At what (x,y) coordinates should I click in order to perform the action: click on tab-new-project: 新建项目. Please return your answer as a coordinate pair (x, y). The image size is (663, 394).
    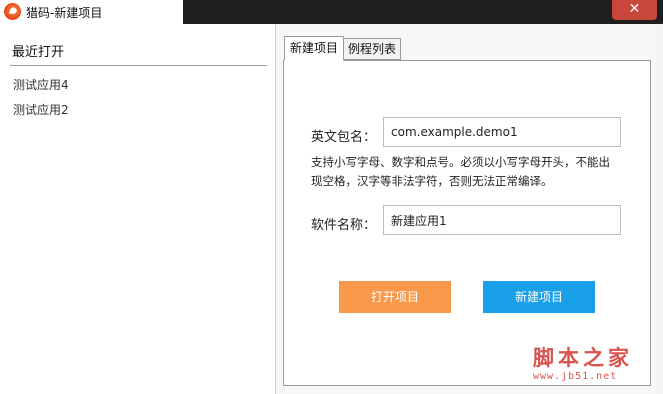
    Looking at the image, I should click on (314, 48).